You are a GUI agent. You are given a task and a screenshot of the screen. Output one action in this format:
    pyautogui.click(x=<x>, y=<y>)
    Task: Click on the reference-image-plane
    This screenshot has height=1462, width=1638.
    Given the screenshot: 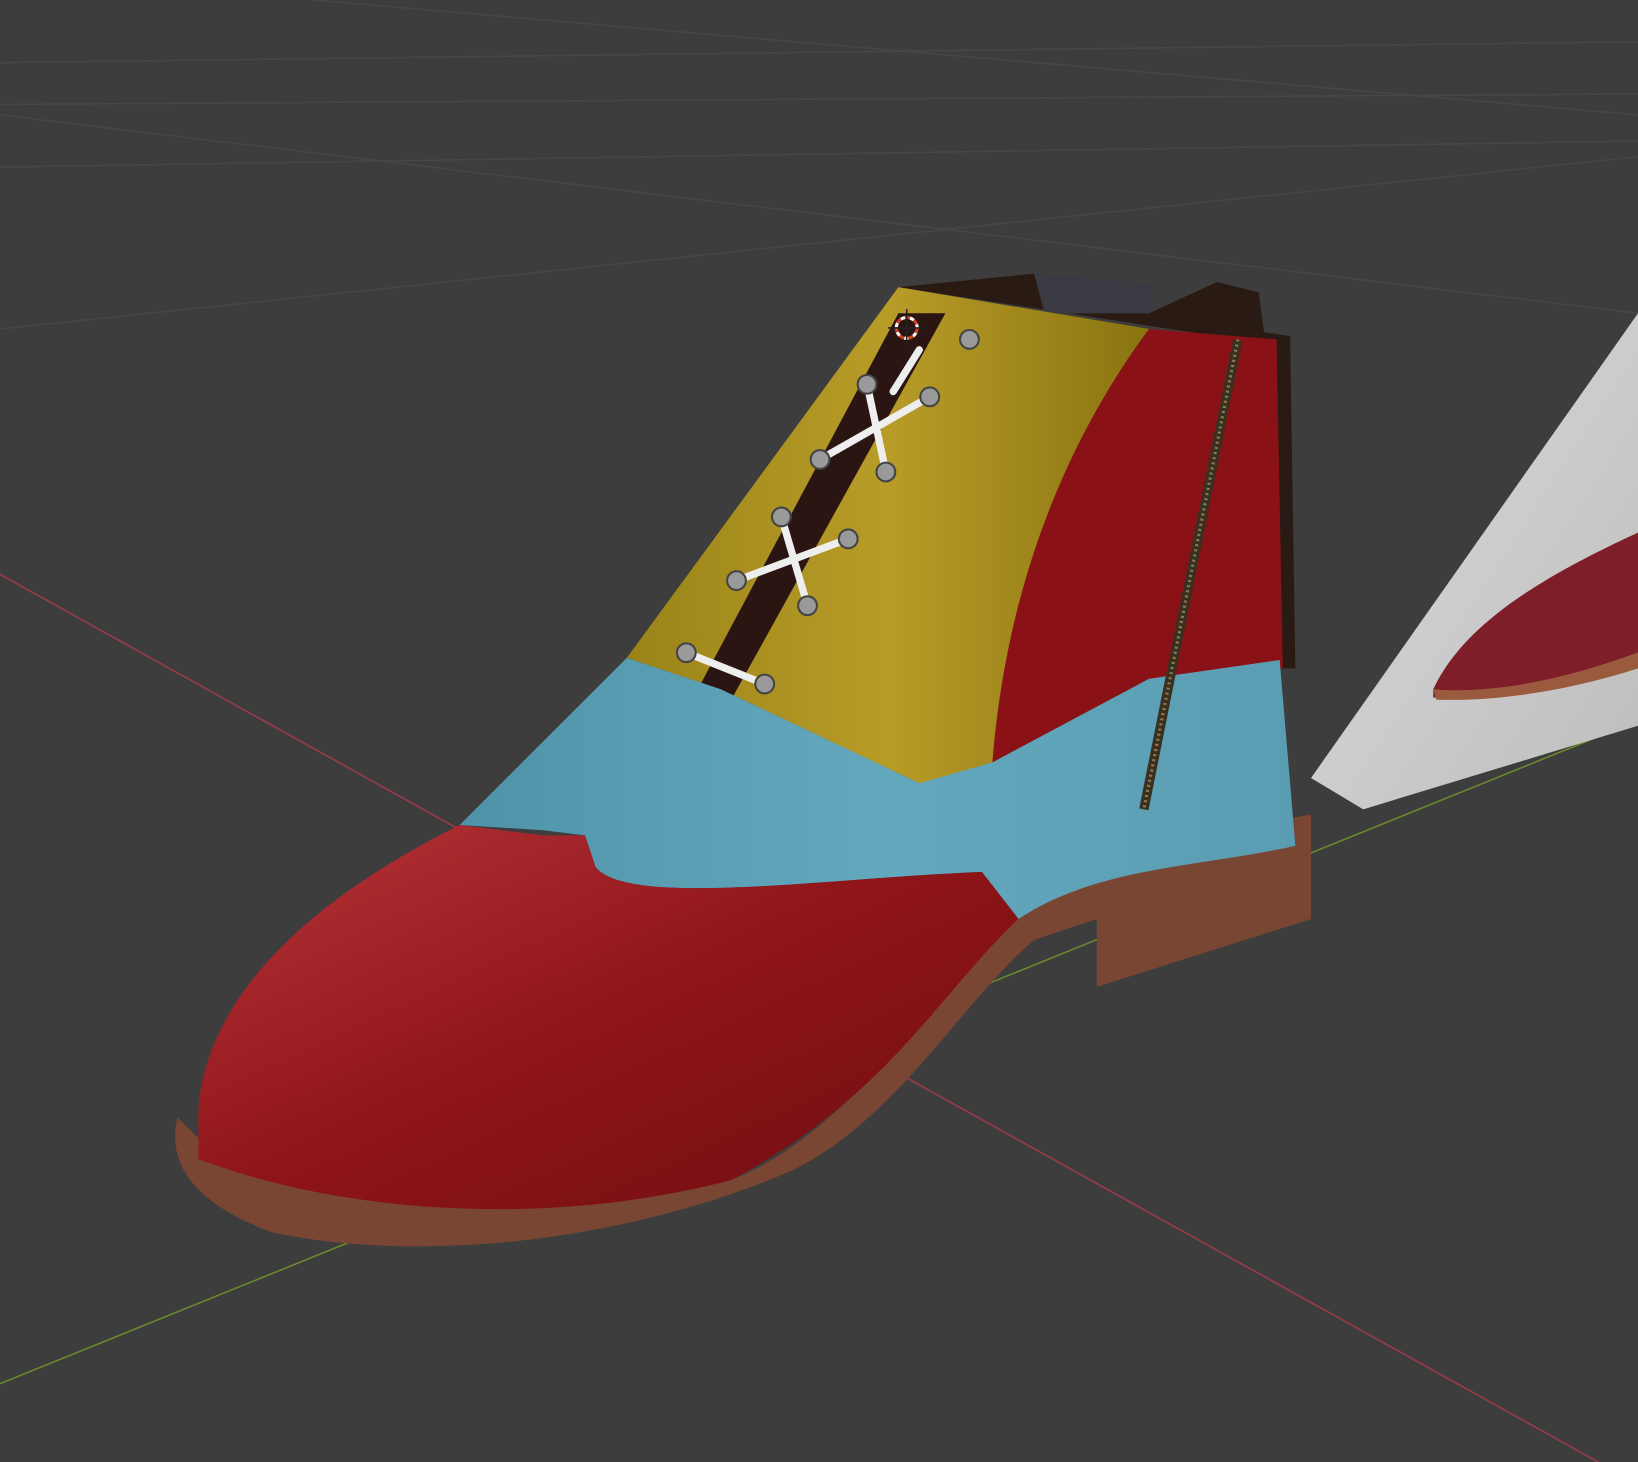 What is the action you would take?
    pyautogui.click(x=1474, y=561)
    